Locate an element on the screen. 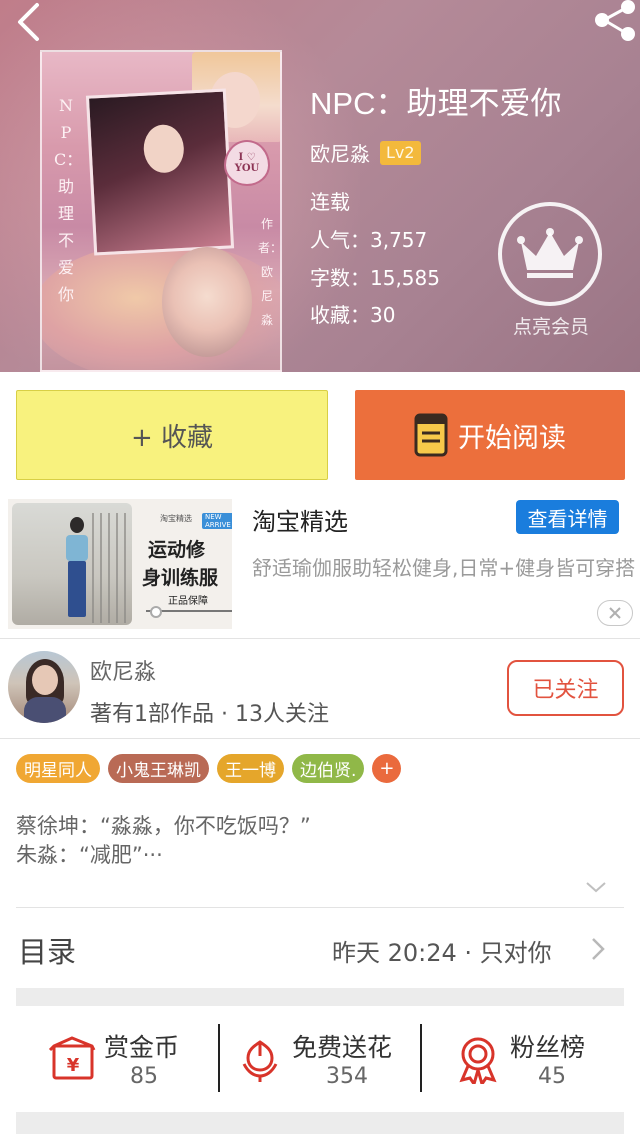  back-button is located at coordinates (28, 22).